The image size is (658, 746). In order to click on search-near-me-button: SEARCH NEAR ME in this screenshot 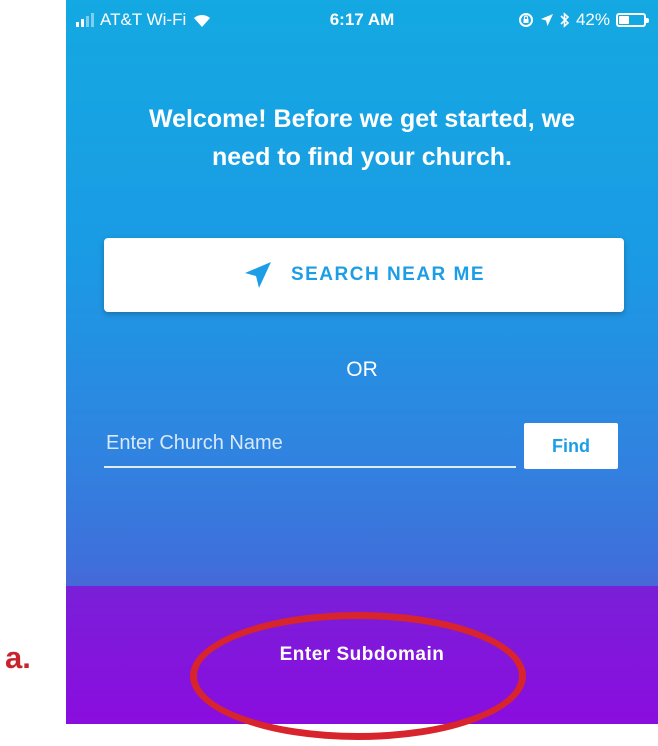, I will do `click(364, 275)`.